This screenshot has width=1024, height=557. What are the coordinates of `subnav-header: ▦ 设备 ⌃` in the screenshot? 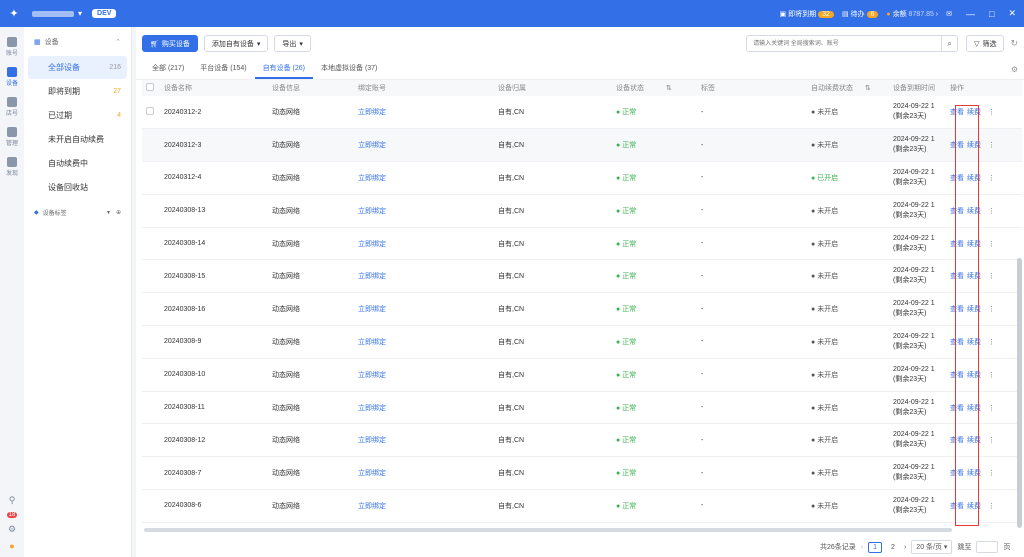 It's located at (77, 41).